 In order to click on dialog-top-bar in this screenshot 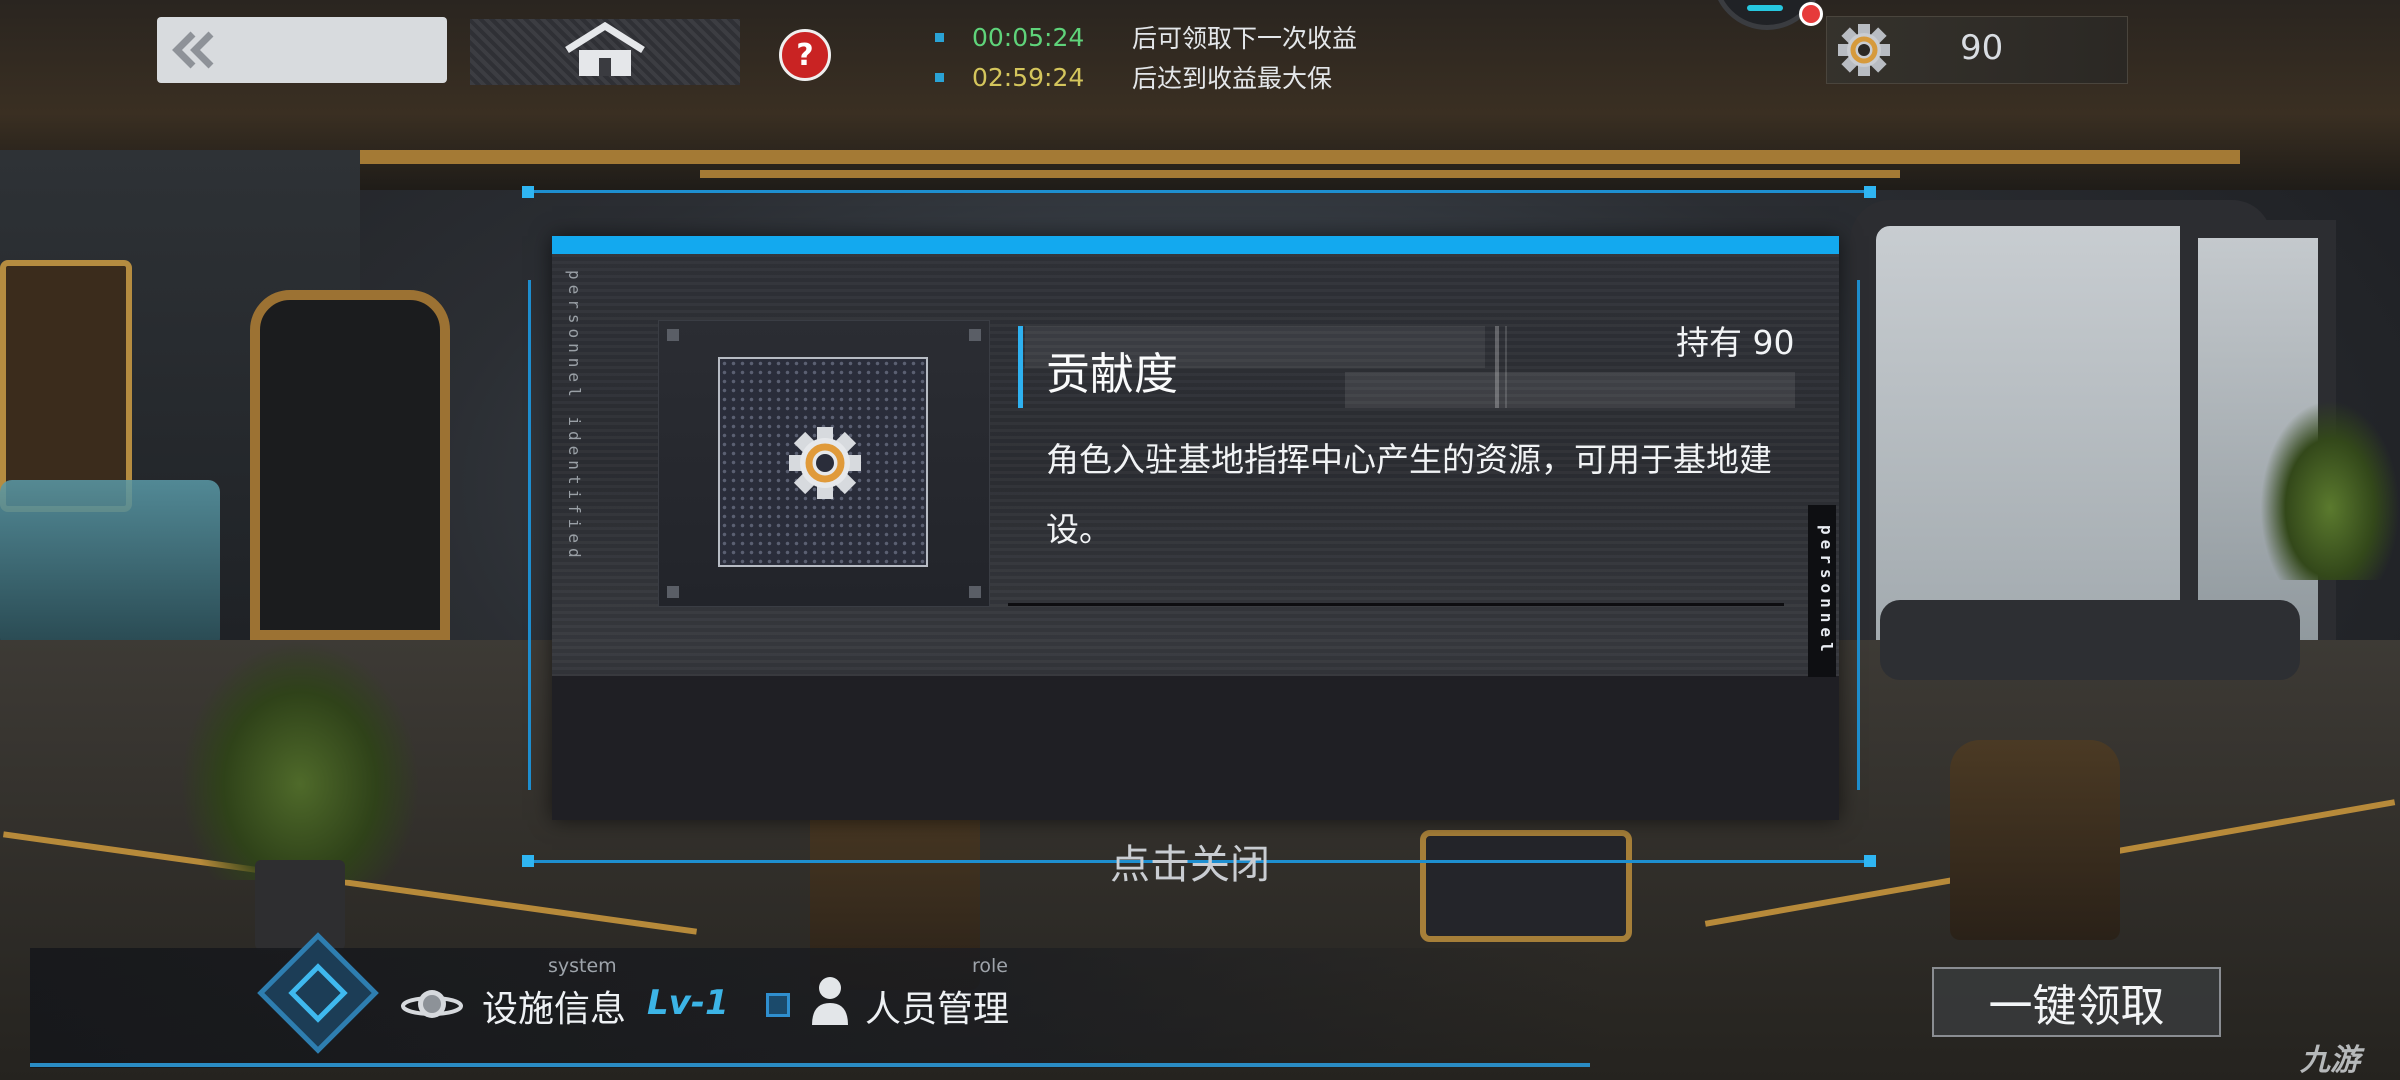, I will do `click(1195, 245)`.